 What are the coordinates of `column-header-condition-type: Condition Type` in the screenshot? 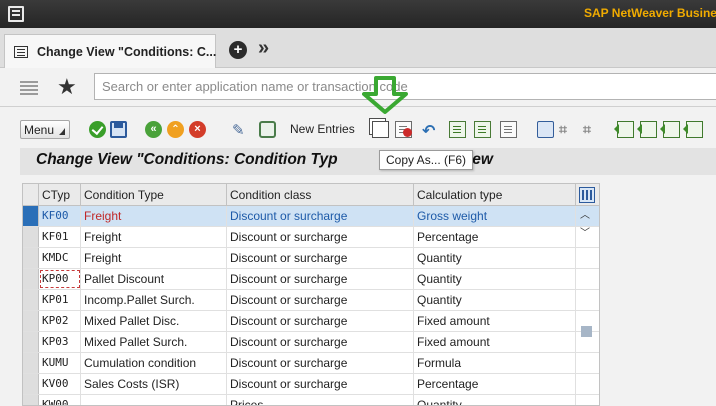 It's located at (154, 195).